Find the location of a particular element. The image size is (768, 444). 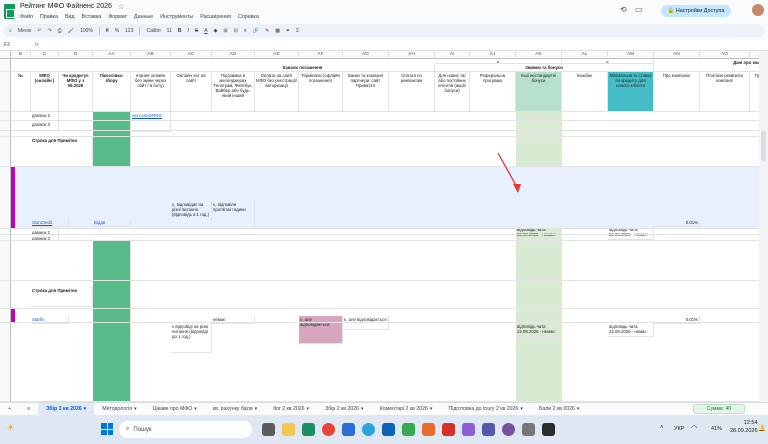

redo-icon: ↷ is located at coordinates (50, 31).